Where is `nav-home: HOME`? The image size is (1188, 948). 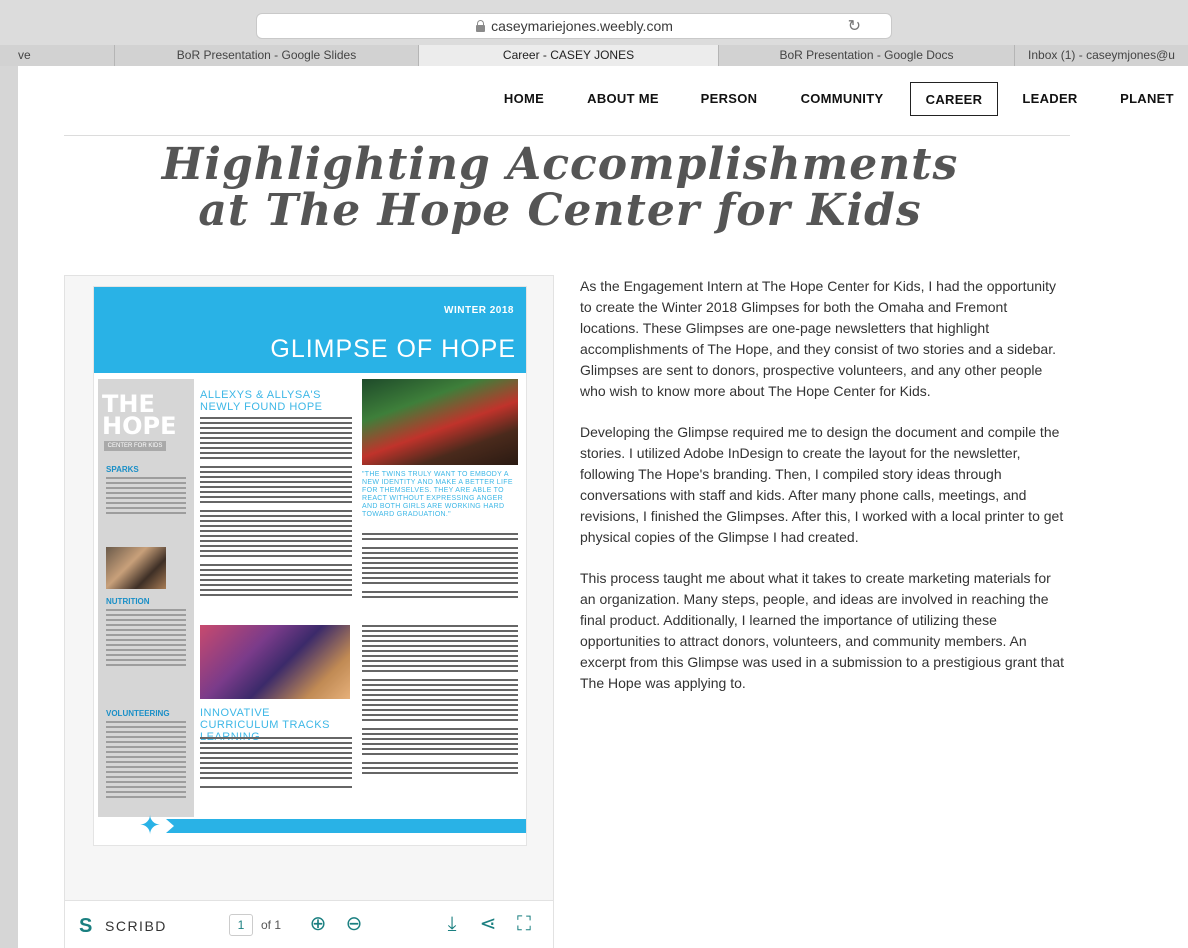
nav-home: HOME is located at coordinates (524, 99).